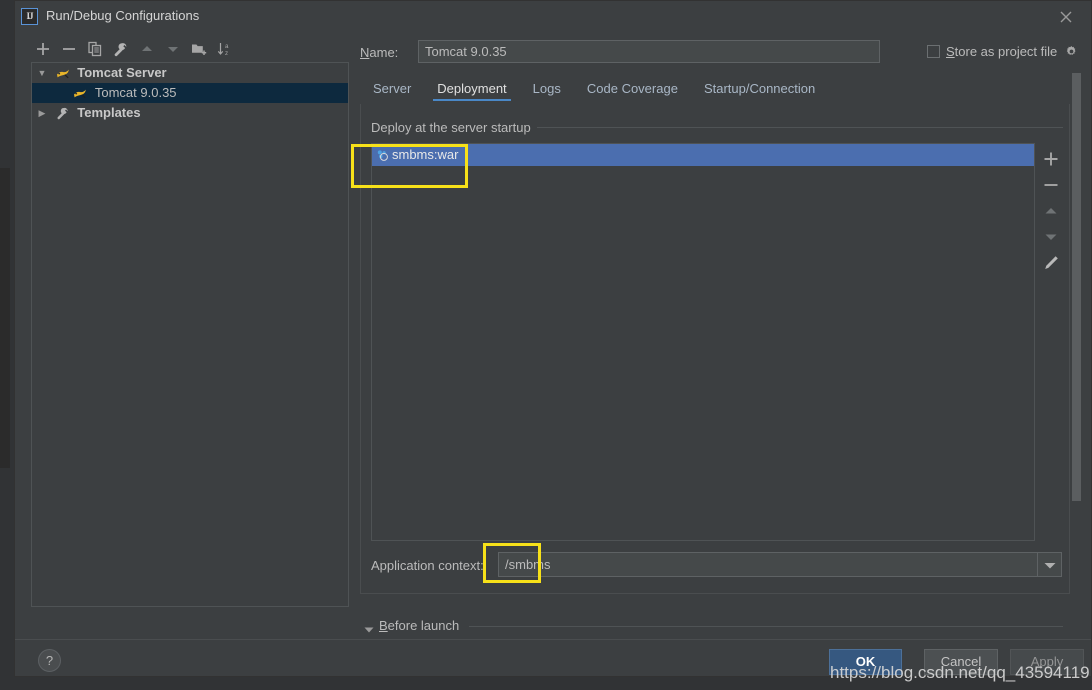  What do you see at coordinates (425, 154) in the screenshot?
I see `list-item-label: smbms:war` at bounding box center [425, 154].